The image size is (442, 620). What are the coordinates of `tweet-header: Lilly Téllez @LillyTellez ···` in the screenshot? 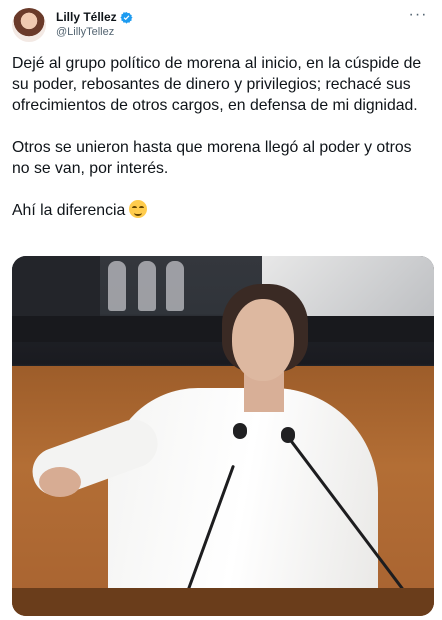 It's located at (221, 27).